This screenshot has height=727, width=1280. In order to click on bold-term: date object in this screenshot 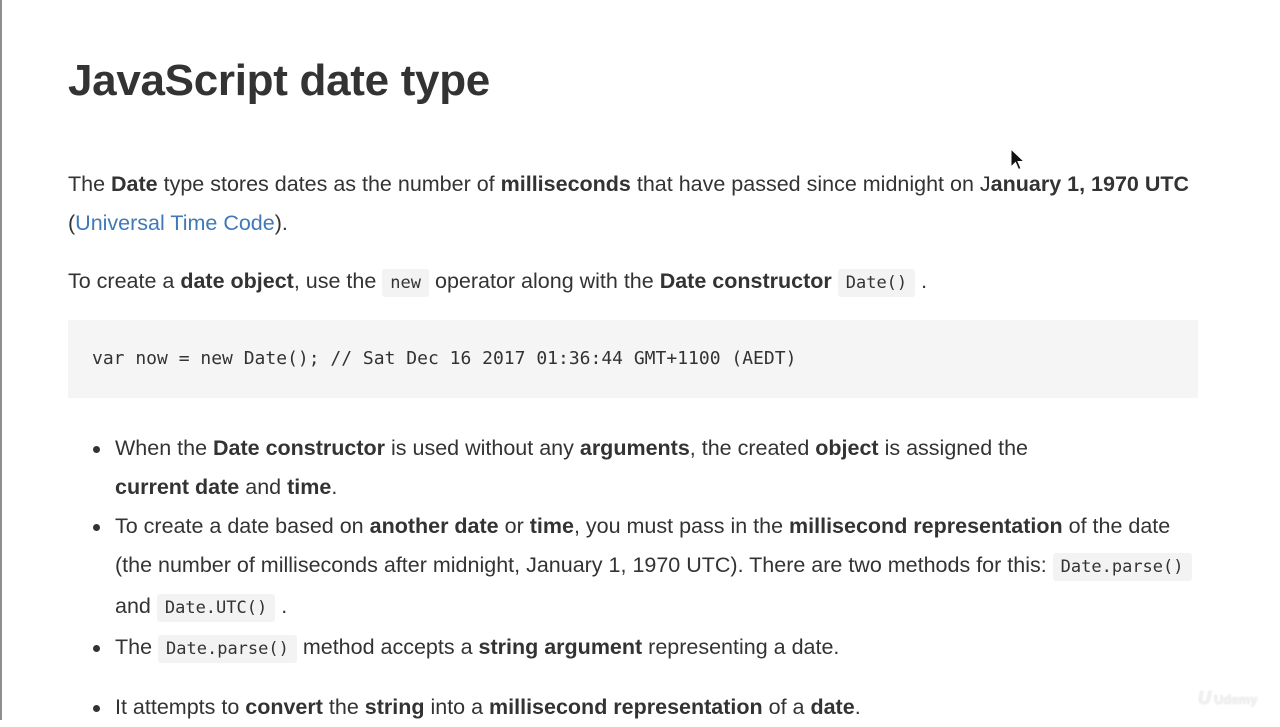, I will do `click(237, 281)`.